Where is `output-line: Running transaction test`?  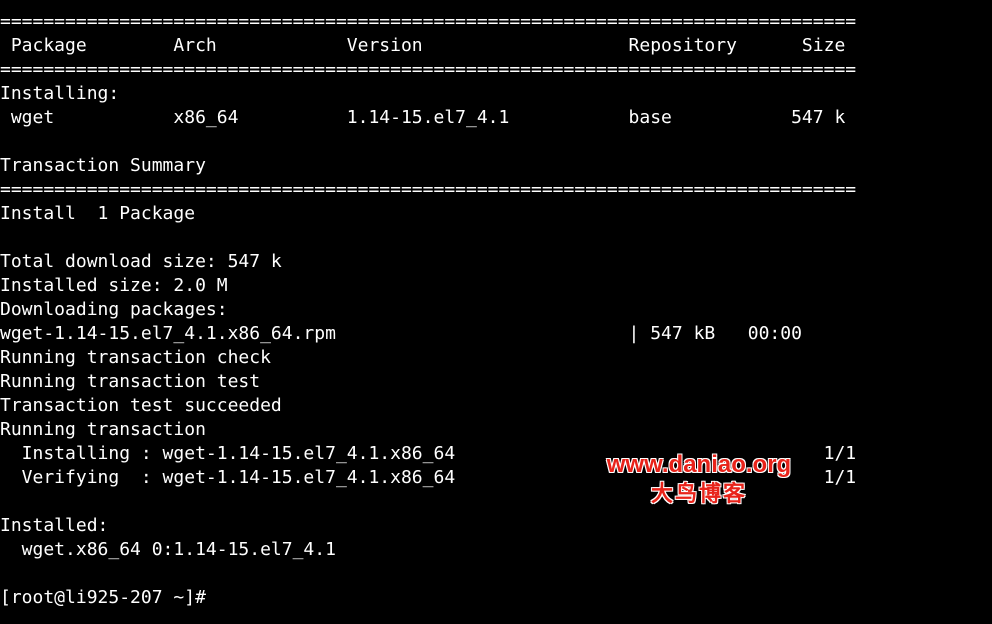
output-line: Running transaction test is located at coordinates (130, 381).